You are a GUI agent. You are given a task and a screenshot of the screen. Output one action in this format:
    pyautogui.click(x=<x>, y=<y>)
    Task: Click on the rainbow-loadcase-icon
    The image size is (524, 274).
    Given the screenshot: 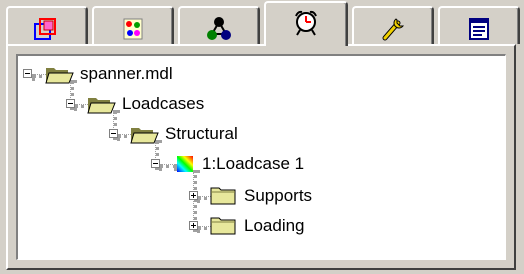 What is the action you would take?
    pyautogui.click(x=185, y=164)
    